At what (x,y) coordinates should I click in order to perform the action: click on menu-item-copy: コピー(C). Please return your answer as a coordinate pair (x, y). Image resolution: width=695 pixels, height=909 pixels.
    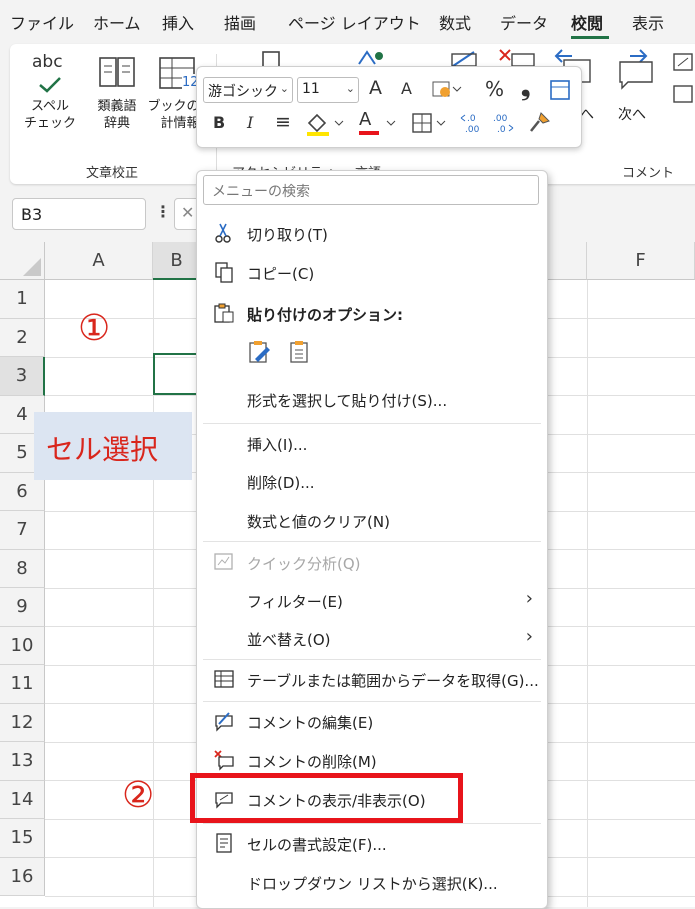
    Looking at the image, I should click on (372, 273).